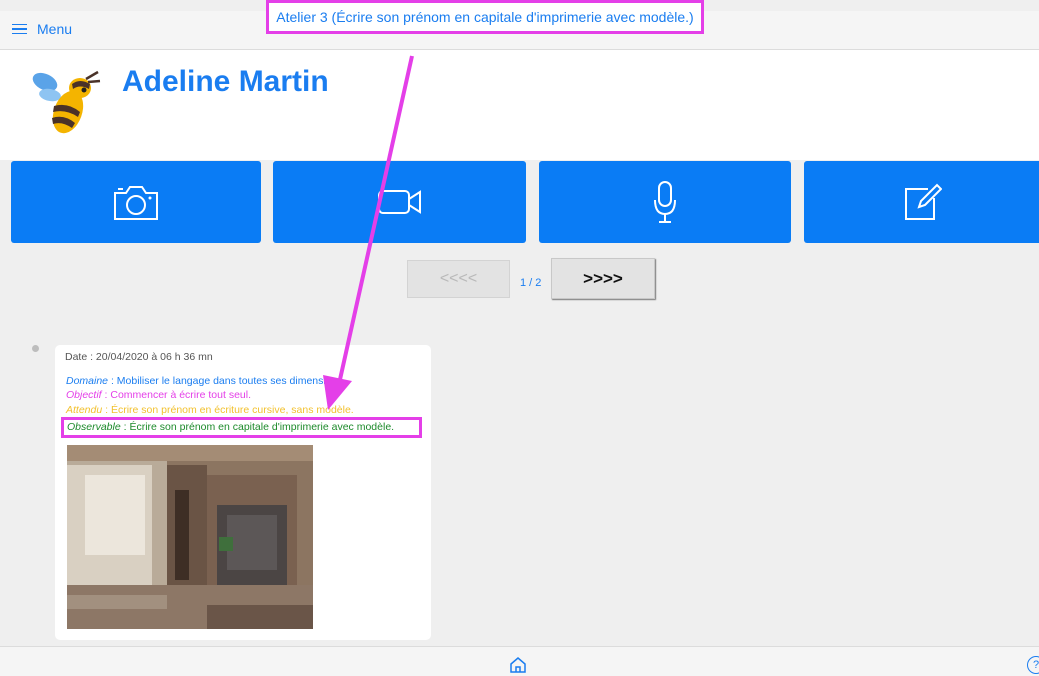 The height and width of the screenshot is (676, 1039). I want to click on note-button, so click(921, 202).